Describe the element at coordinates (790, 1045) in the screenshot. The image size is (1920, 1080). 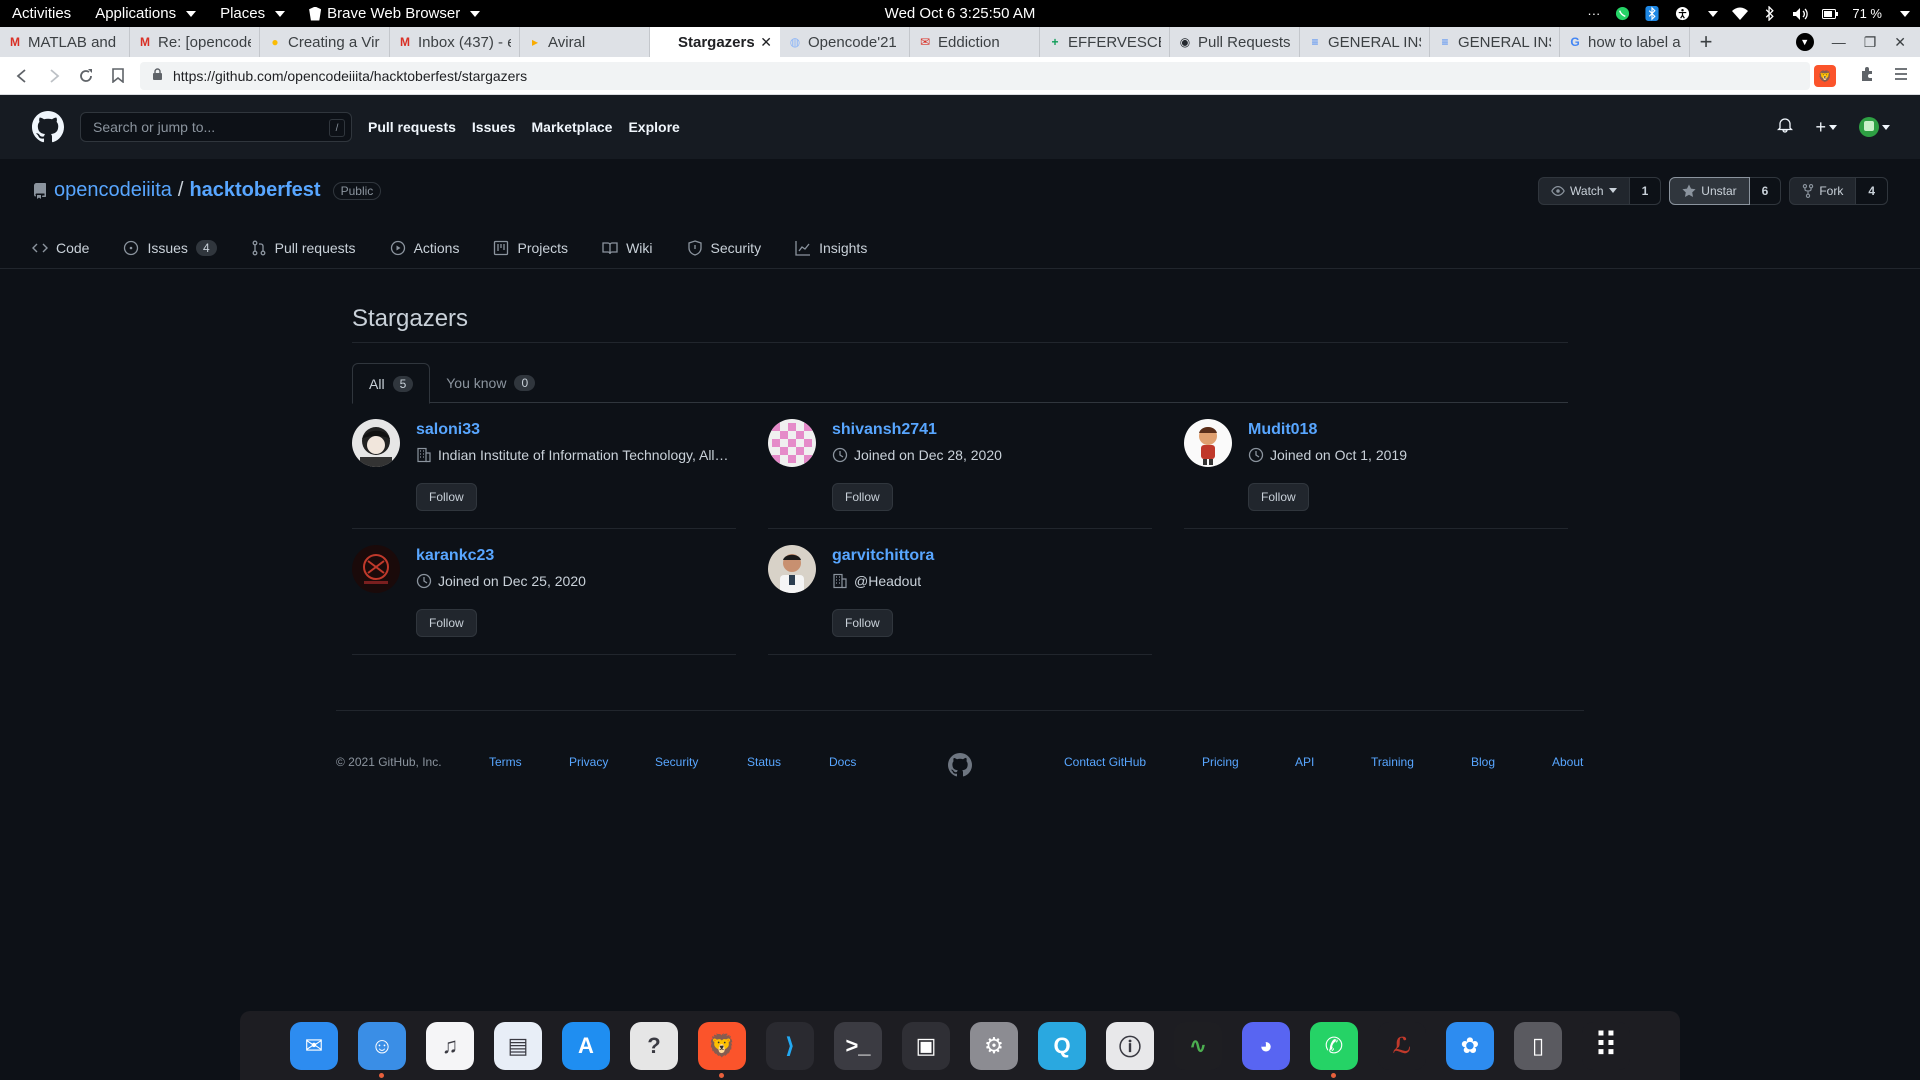
I see `vscode-icon: ⟩` at that location.